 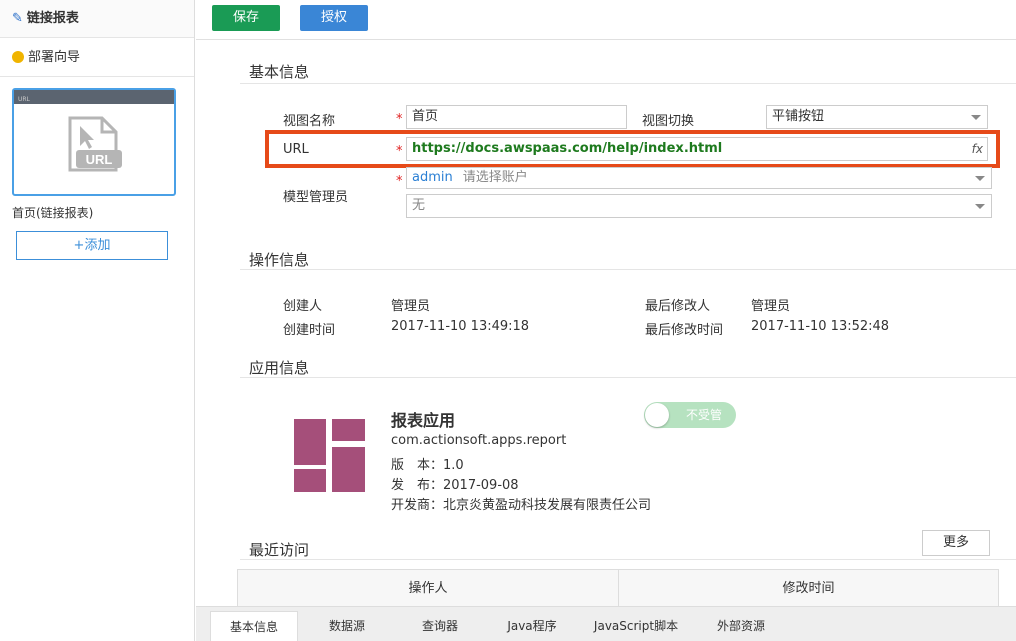 I want to click on app-release: 发 布：2017-09-08, so click(x=455, y=485).